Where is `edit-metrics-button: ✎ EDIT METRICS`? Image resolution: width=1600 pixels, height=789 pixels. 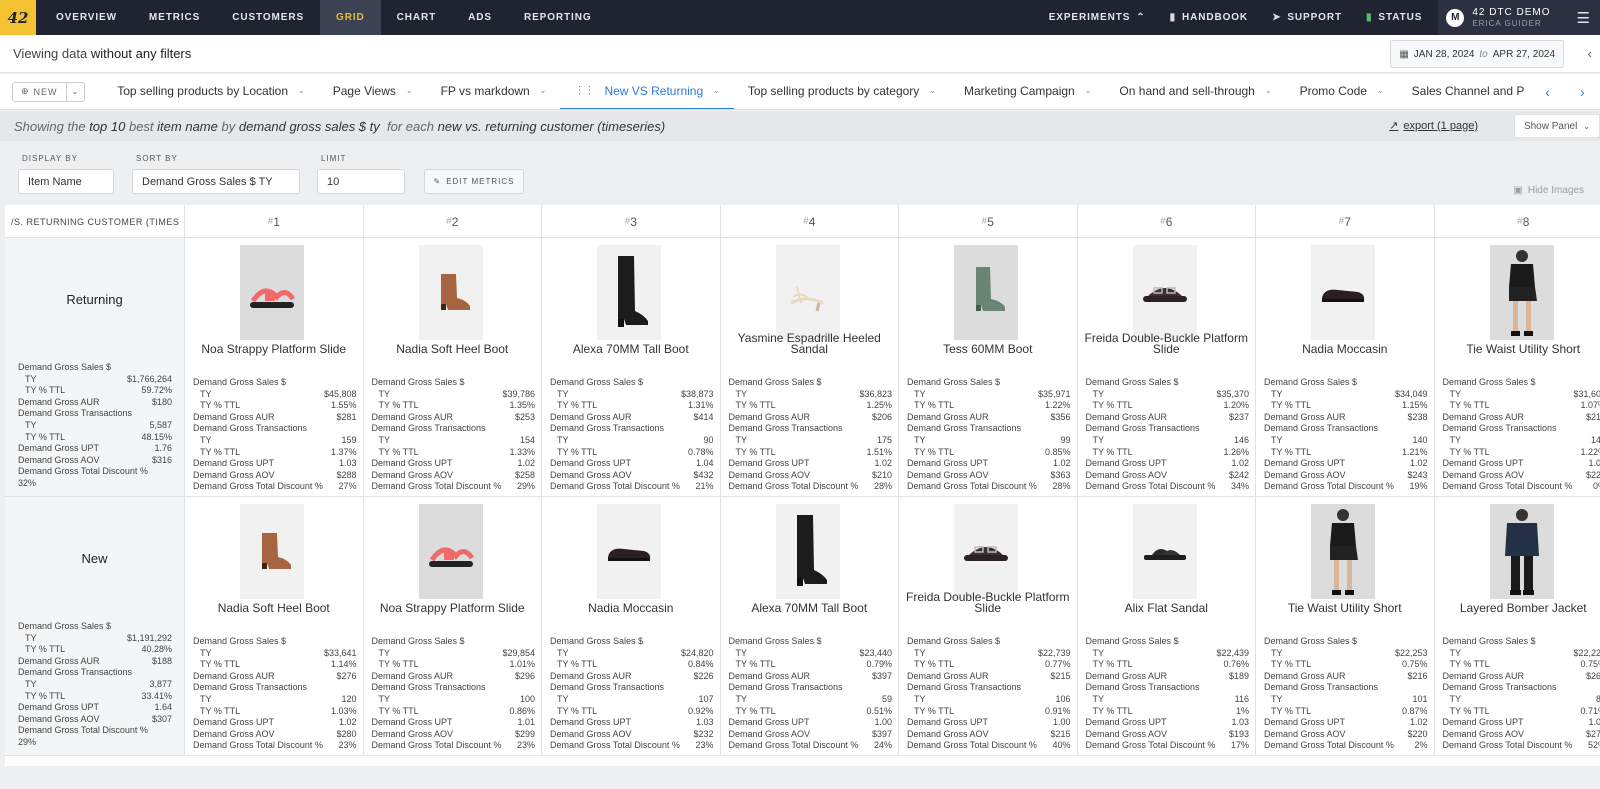 edit-metrics-button: ✎ EDIT METRICS is located at coordinates (474, 181).